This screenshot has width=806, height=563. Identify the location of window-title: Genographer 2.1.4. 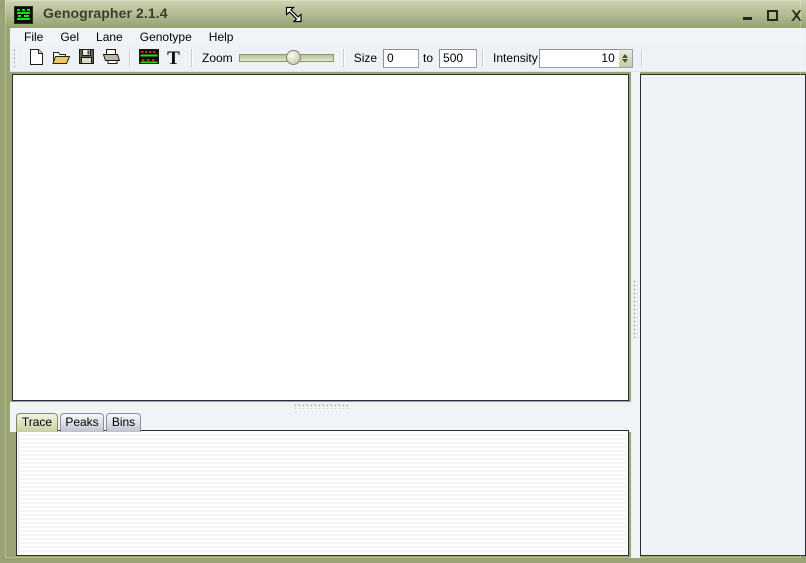
(105, 13).